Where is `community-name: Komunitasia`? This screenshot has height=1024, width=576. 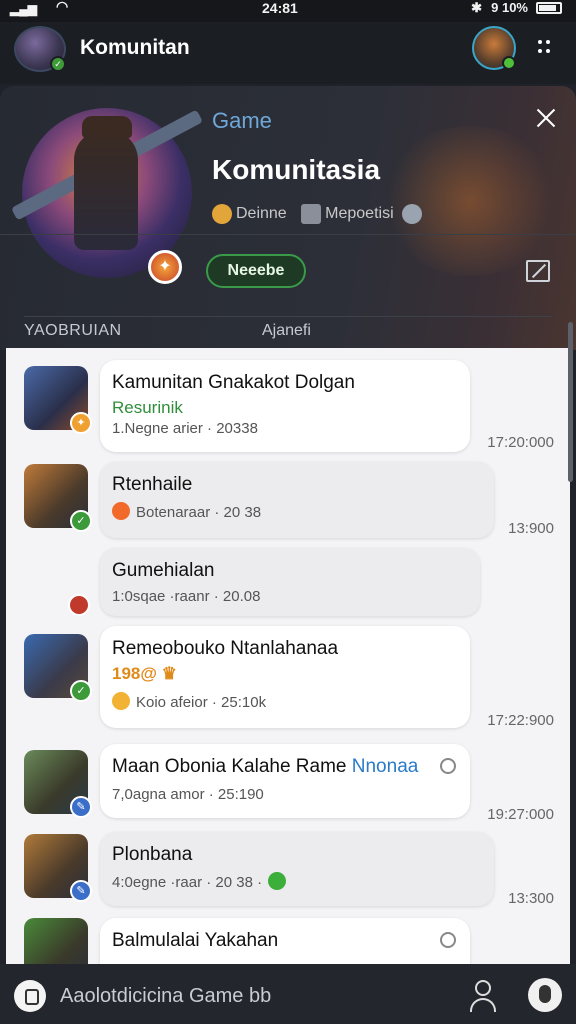
community-name: Komunitasia is located at coordinates (296, 169).